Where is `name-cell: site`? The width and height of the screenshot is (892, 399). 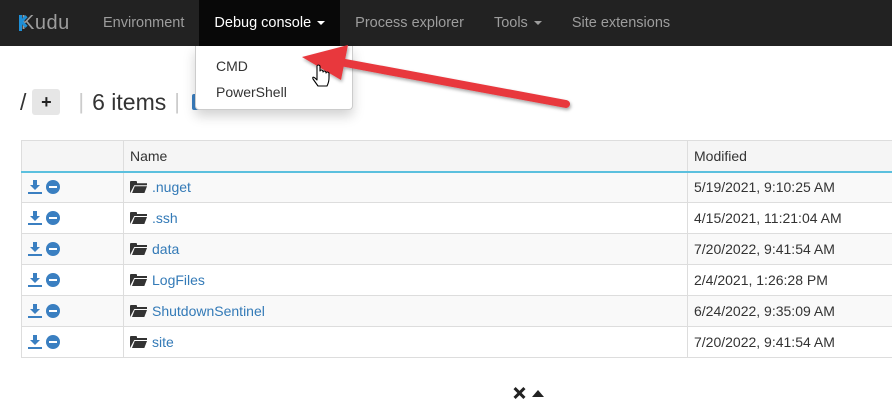 name-cell: site is located at coordinates (406, 342).